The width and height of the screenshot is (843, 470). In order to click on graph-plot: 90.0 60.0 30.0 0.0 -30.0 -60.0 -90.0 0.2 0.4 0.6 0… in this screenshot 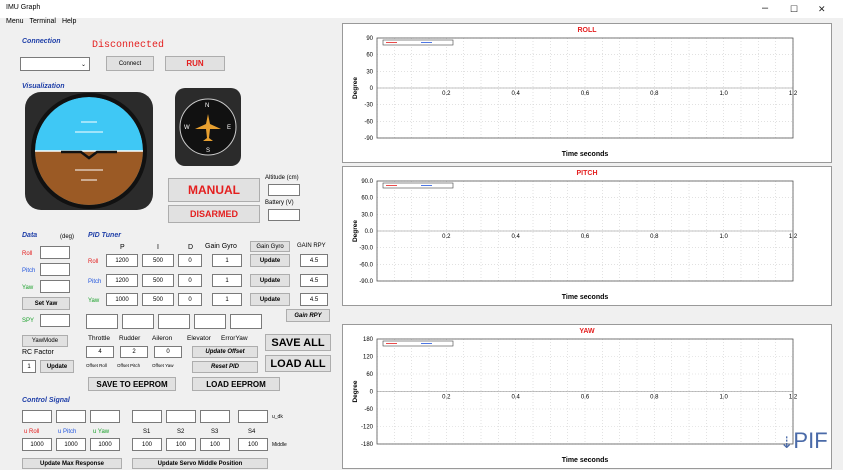, I will do `click(575, 240)`.